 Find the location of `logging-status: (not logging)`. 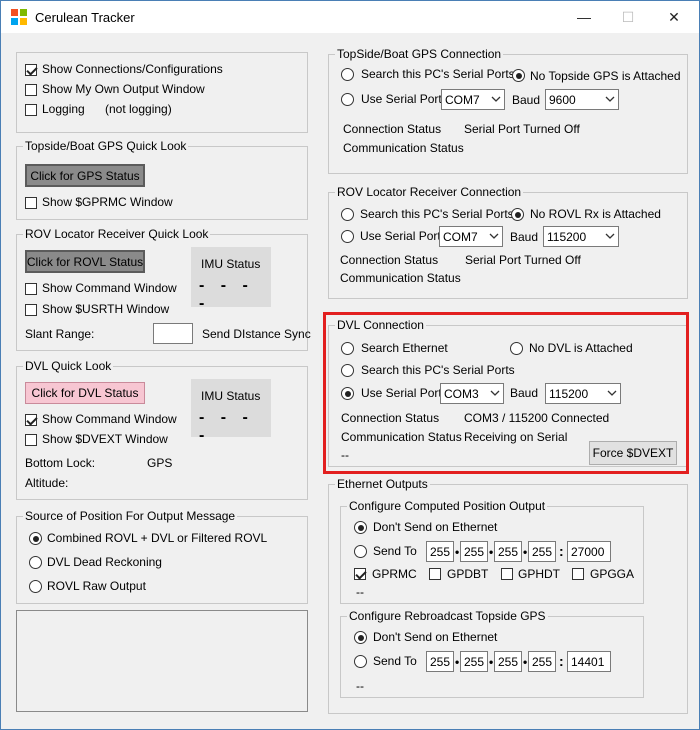

logging-status: (not logging) is located at coordinates (138, 109).